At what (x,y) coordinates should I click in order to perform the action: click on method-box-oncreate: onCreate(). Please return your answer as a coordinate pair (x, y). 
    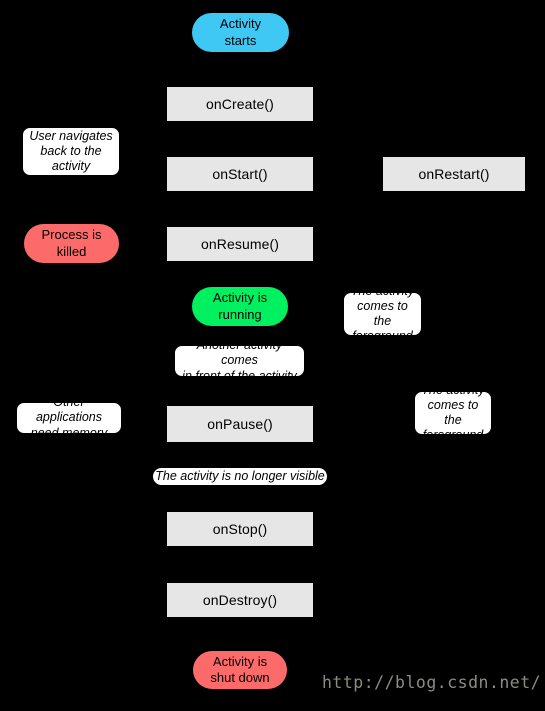
    Looking at the image, I should click on (240, 104).